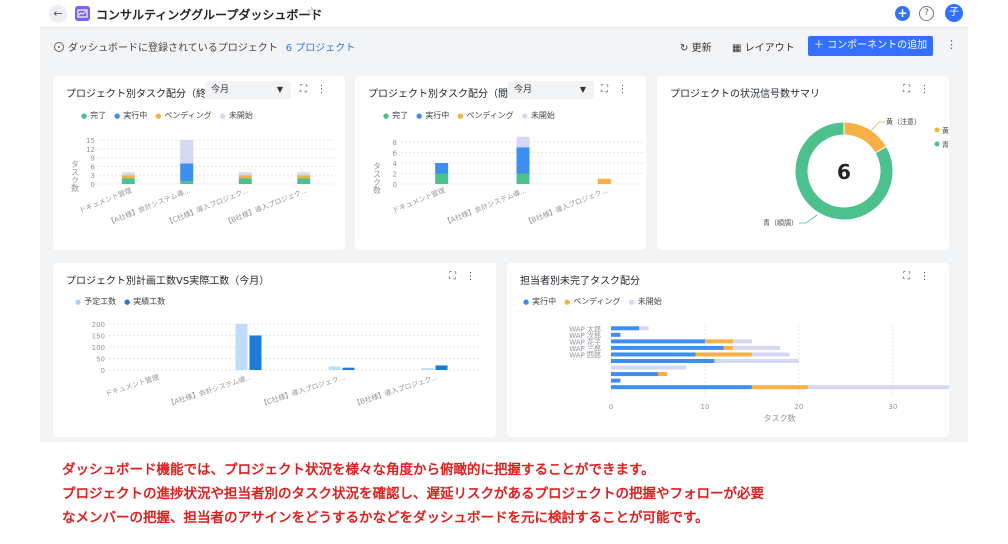  What do you see at coordinates (504, 14) in the screenshot?
I see `top-bar: ← コンサルティンググループダッシュボード ☆ + ? 子` at bounding box center [504, 14].